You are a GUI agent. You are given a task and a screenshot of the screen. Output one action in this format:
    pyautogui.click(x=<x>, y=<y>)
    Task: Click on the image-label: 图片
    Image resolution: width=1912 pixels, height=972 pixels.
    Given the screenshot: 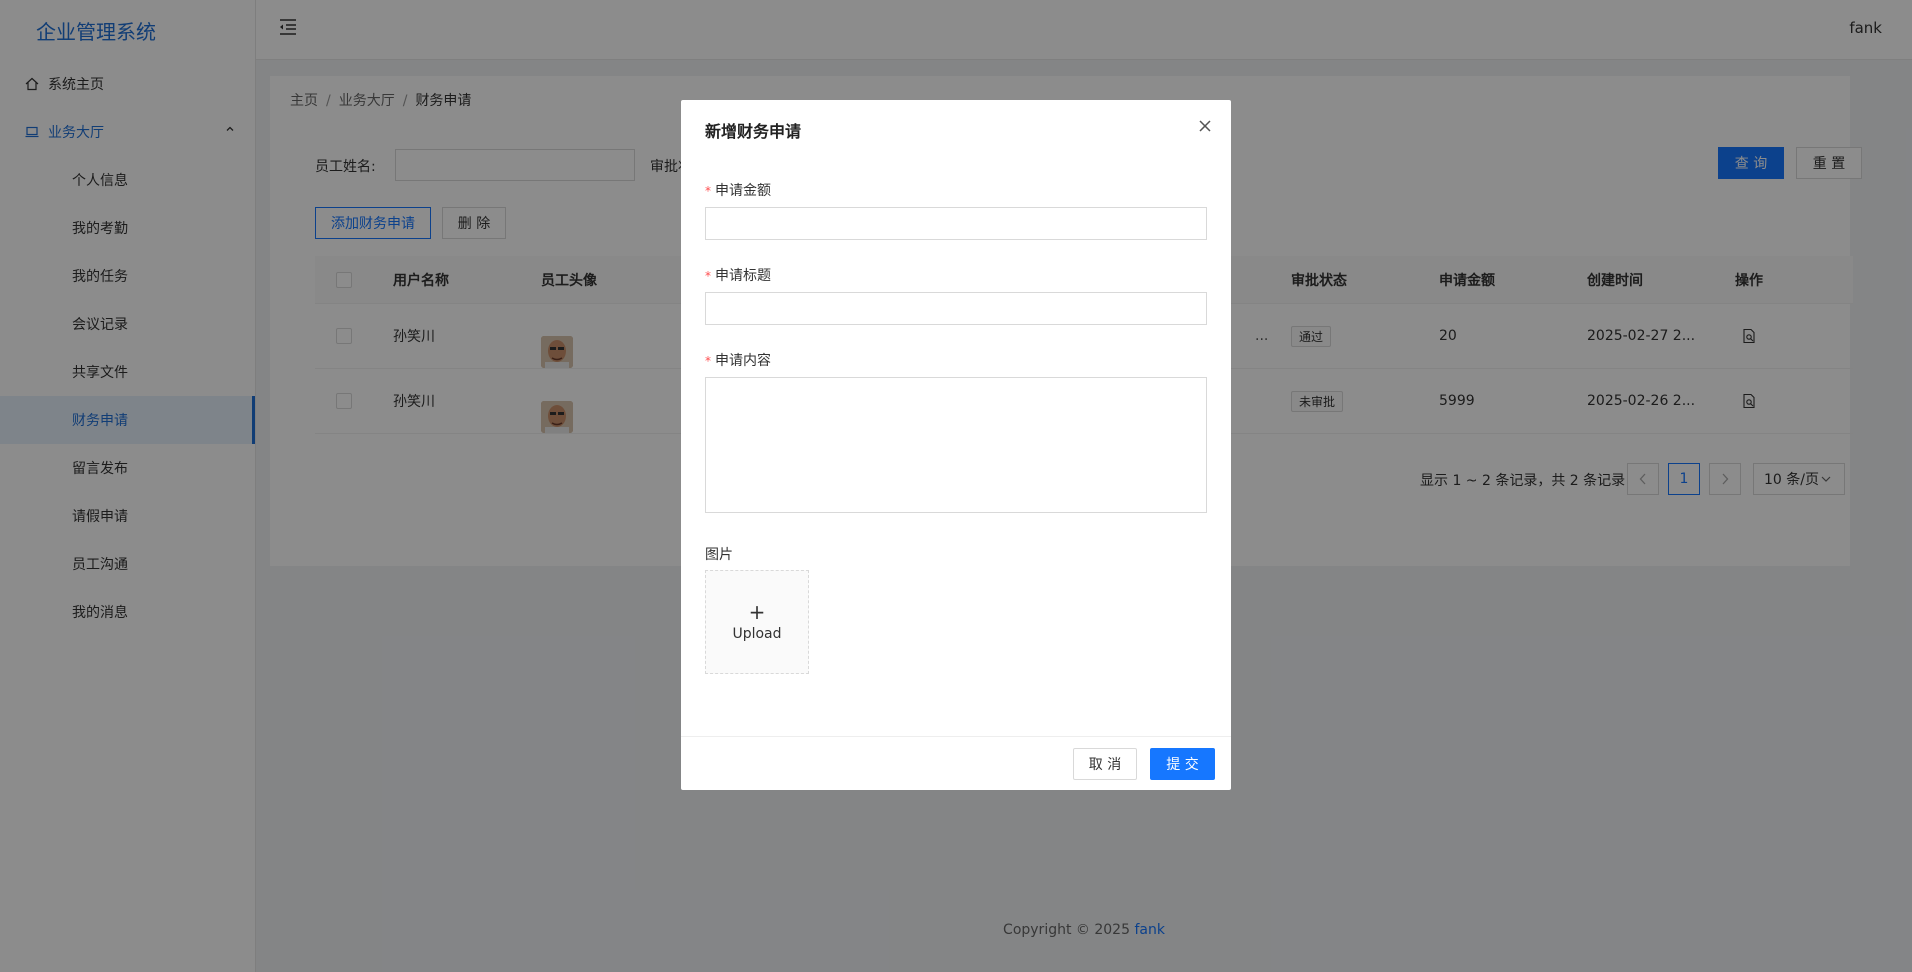 What is the action you would take?
    pyautogui.click(x=719, y=555)
    